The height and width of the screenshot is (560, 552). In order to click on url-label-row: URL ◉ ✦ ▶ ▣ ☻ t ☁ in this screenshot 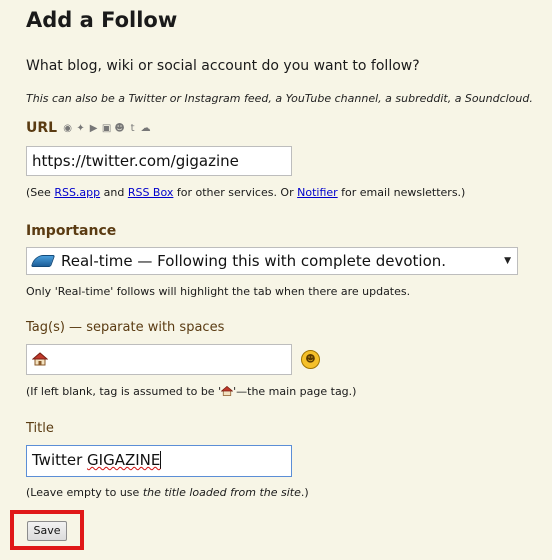, I will do `click(88, 128)`.